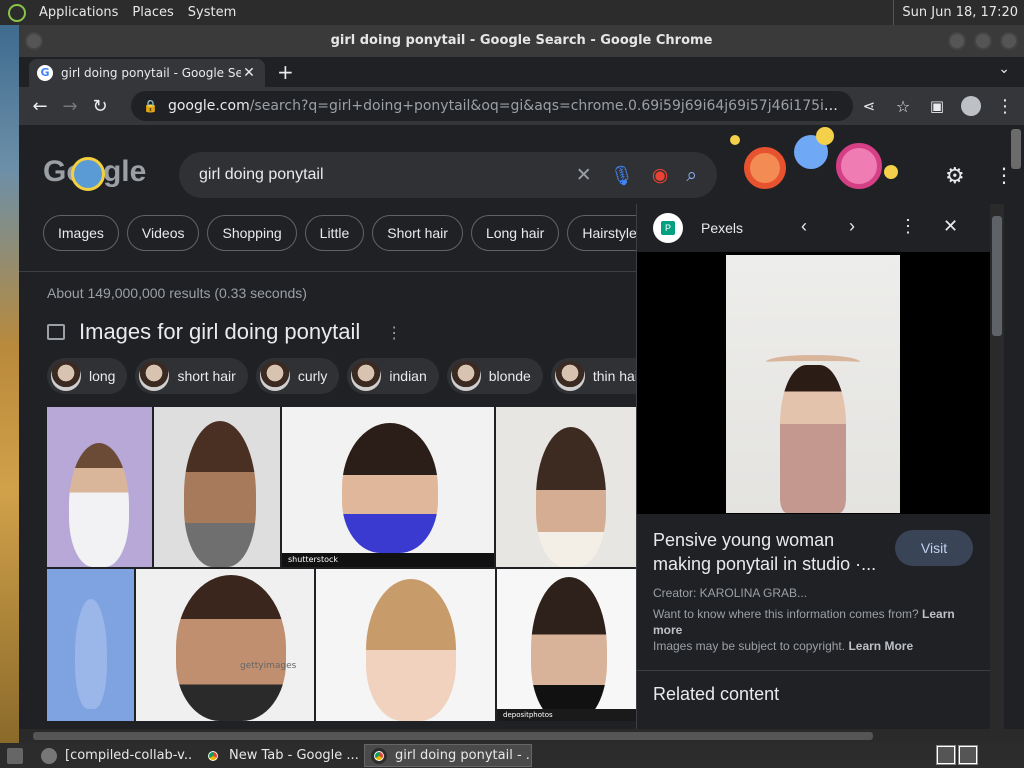 The width and height of the screenshot is (1024, 768). What do you see at coordinates (285, 72) in the screenshot?
I see `new-tab-icon: +` at bounding box center [285, 72].